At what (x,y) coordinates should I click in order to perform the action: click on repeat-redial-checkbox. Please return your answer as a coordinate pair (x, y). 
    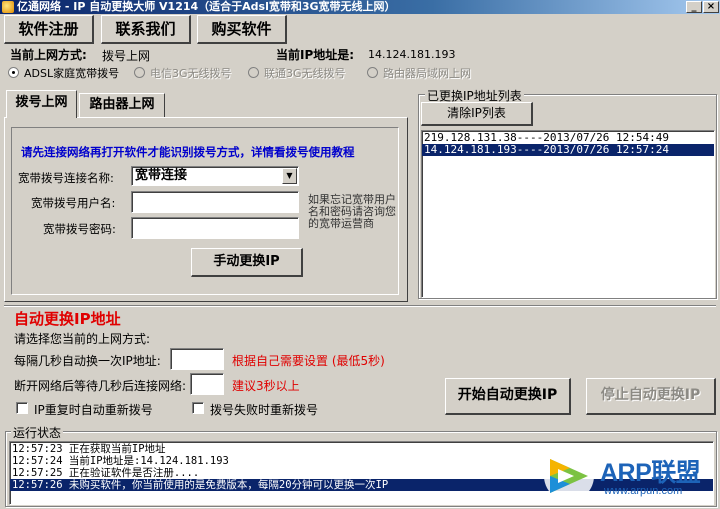
    Looking at the image, I should click on (22, 408).